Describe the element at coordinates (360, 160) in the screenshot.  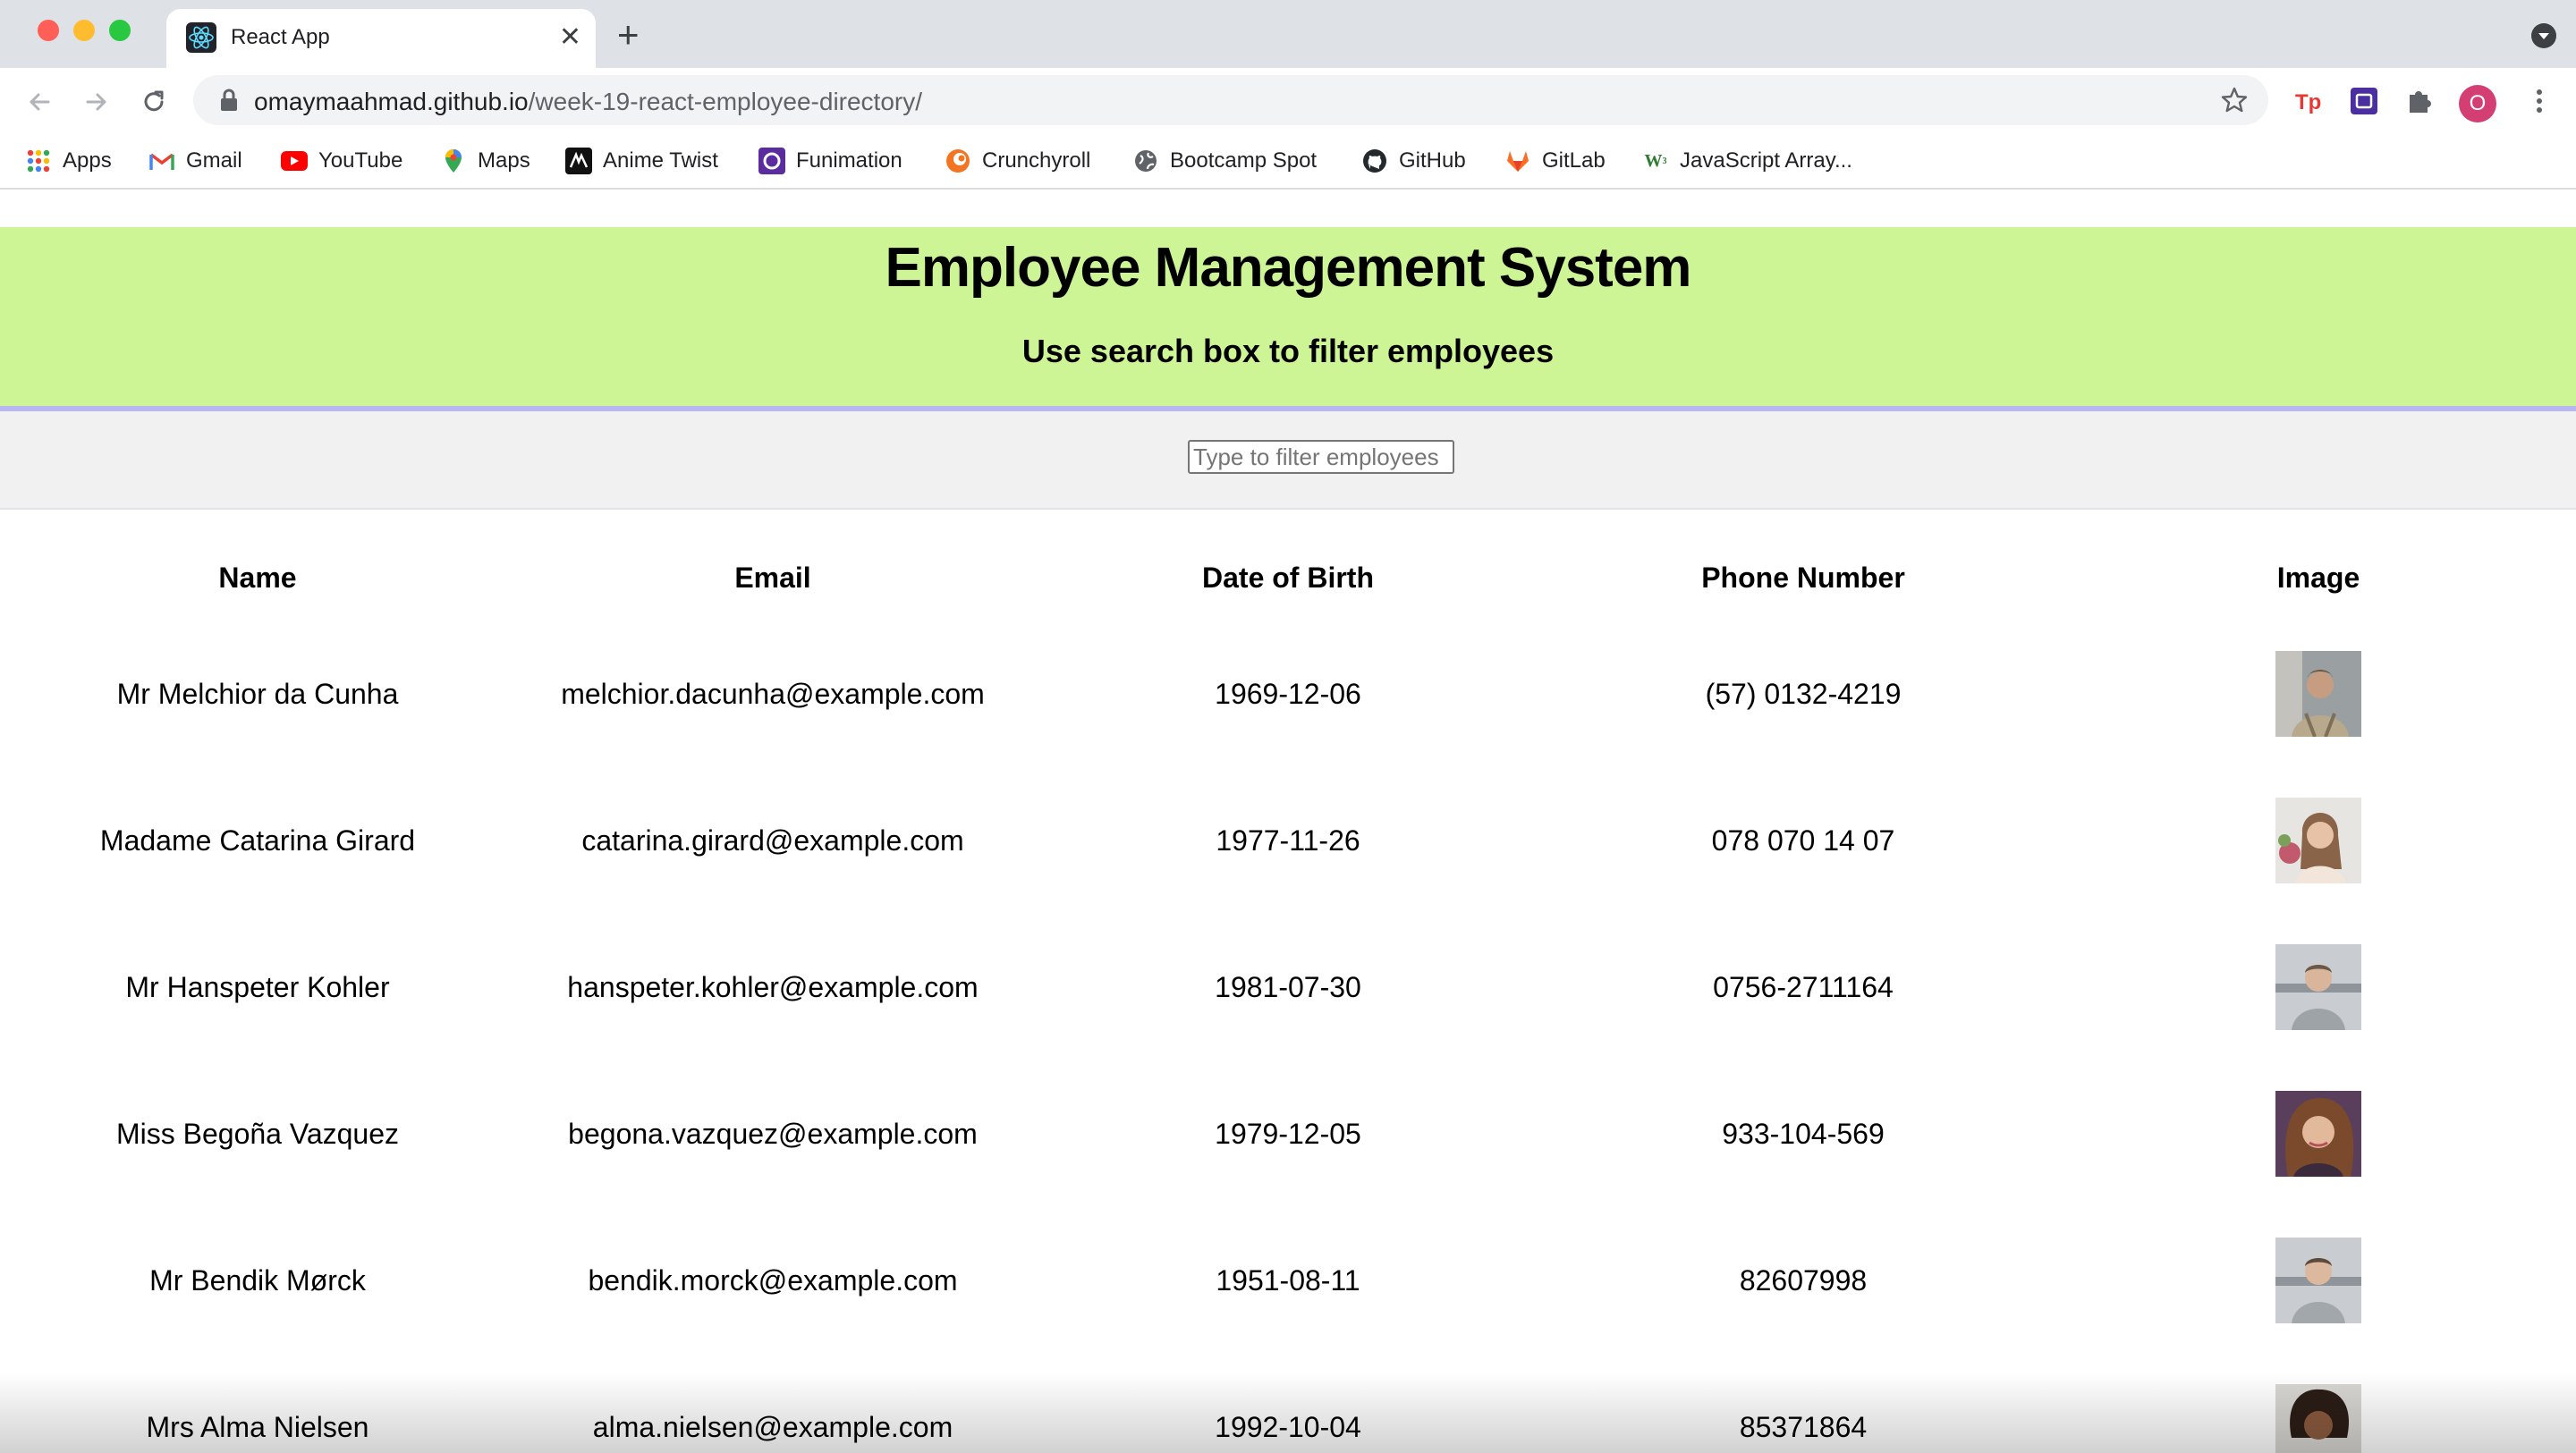
I see `bookmark-label: YouTube` at that location.